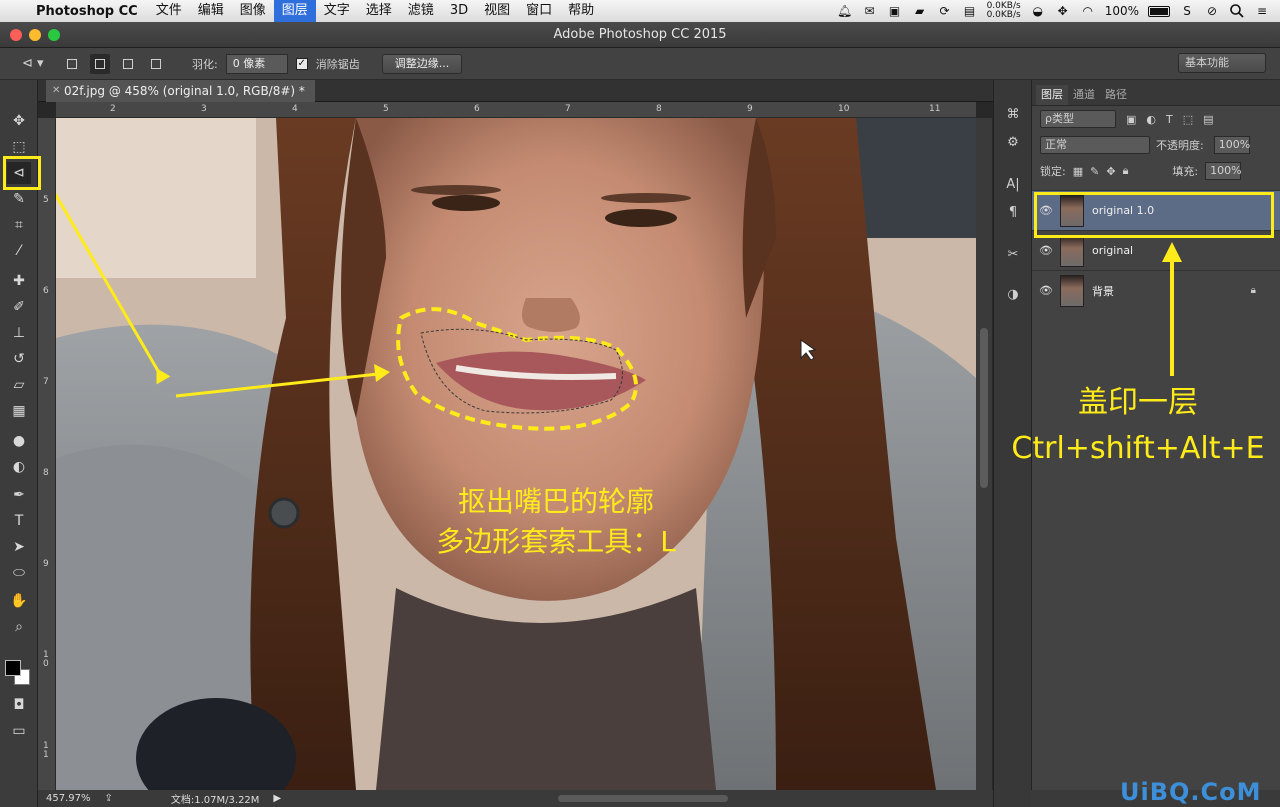 Image resolution: width=1280 pixels, height=807 pixels. Describe the element at coordinates (169, 11) in the screenshot. I see `menu-file: 文件` at that location.